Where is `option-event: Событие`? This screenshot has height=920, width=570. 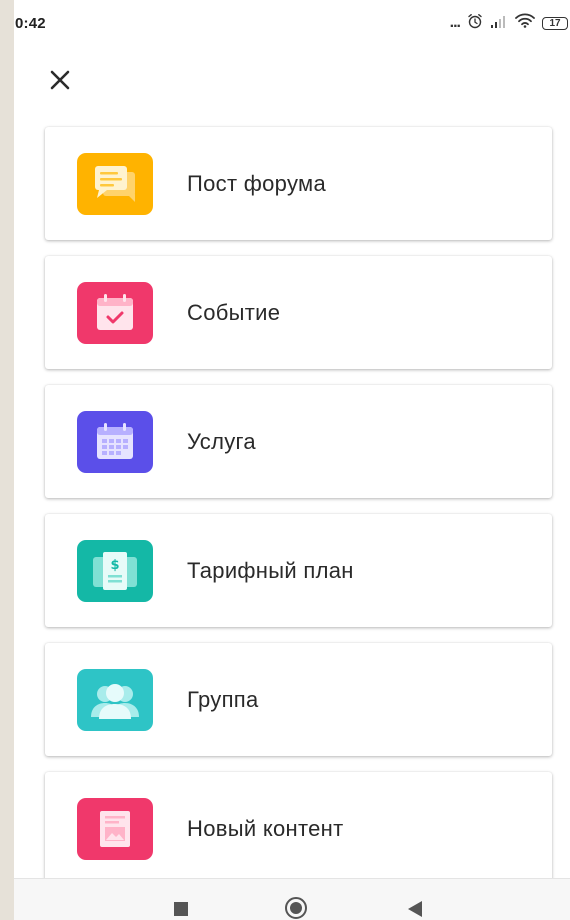 option-event: Событие is located at coordinates (298, 312).